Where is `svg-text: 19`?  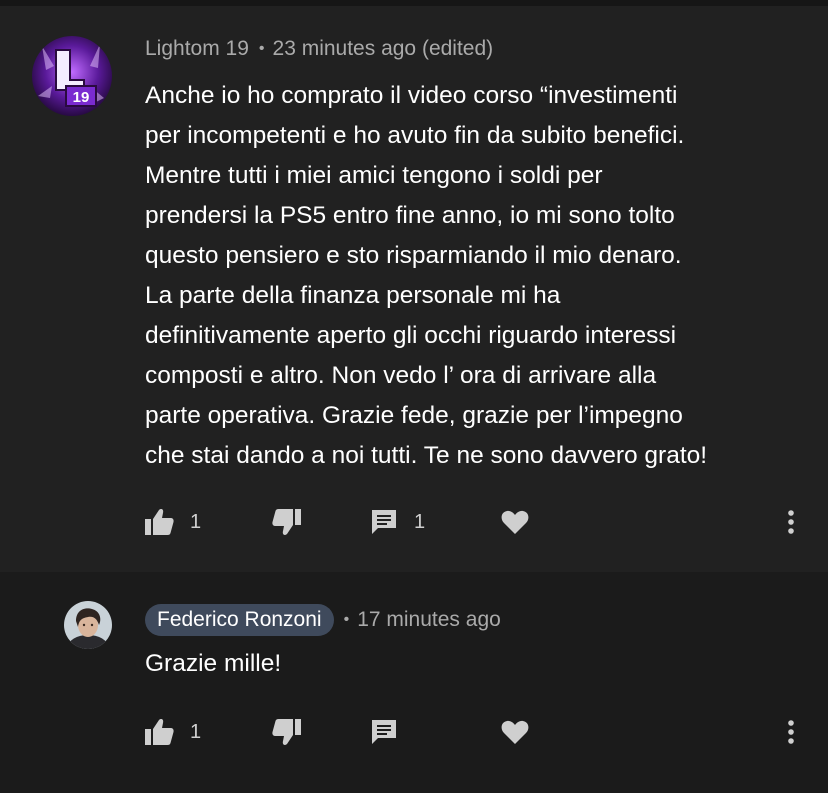 svg-text: 19 is located at coordinates (81, 97).